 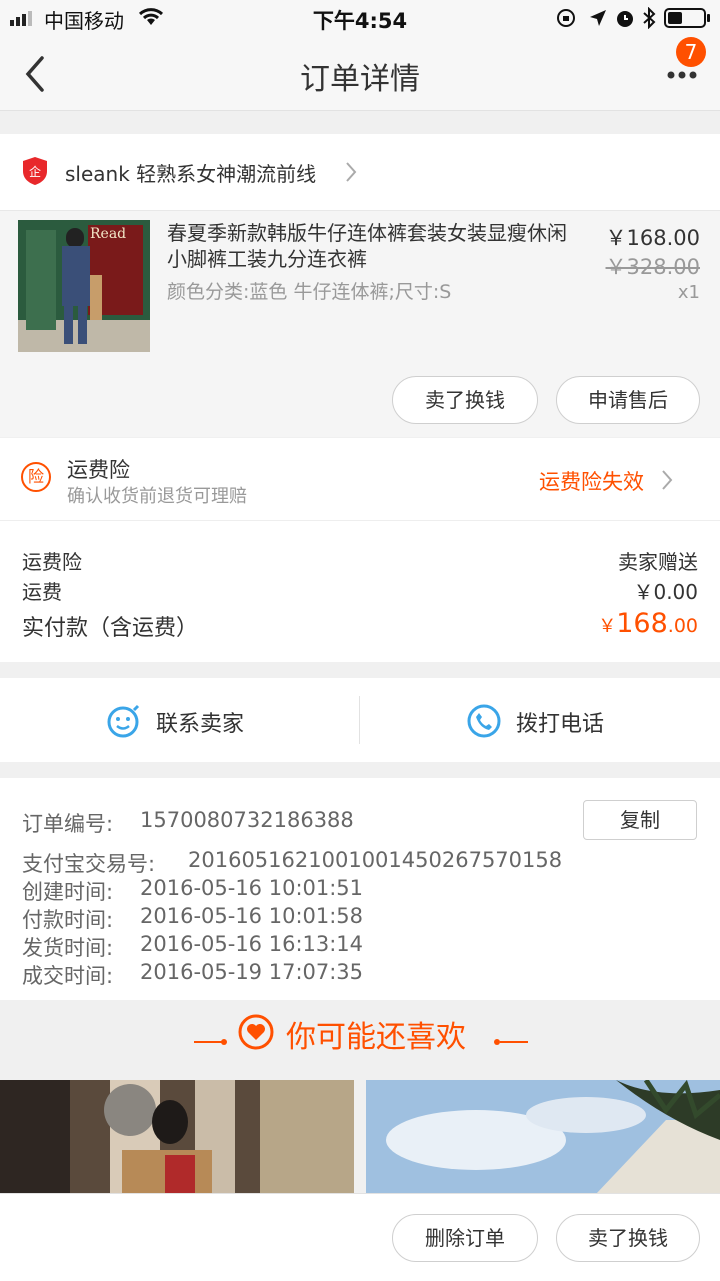 I want to click on shop-logo-icon: 企, so click(x=35, y=171).